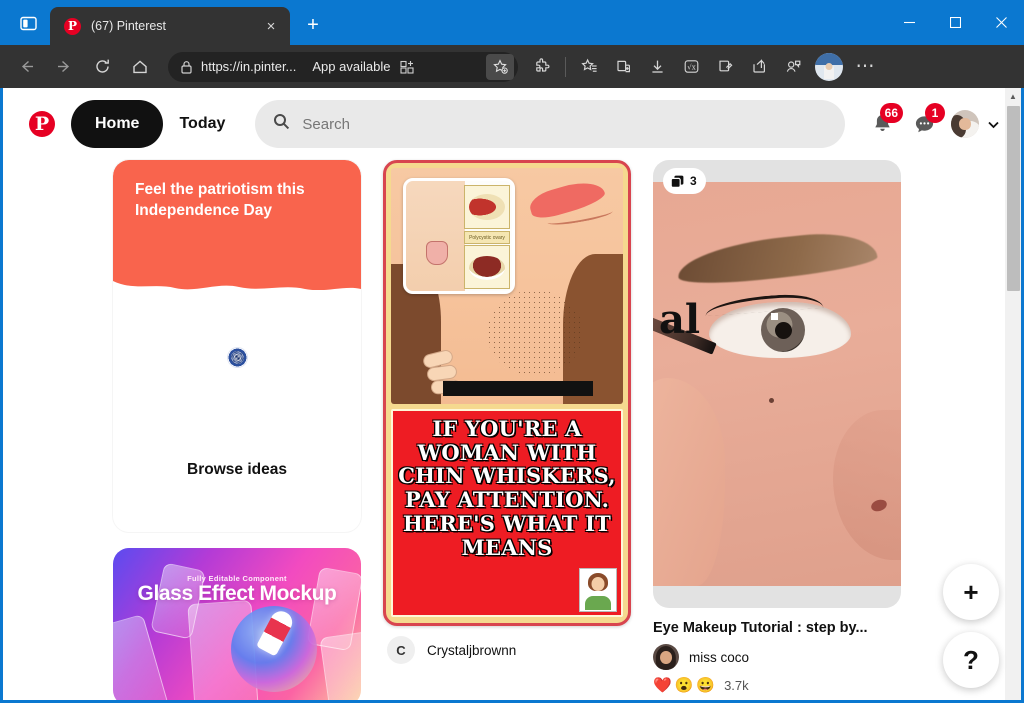 The height and width of the screenshot is (703, 1024). Describe the element at coordinates (237, 357) in the screenshot. I see `ashoka-chakra-icon` at that location.